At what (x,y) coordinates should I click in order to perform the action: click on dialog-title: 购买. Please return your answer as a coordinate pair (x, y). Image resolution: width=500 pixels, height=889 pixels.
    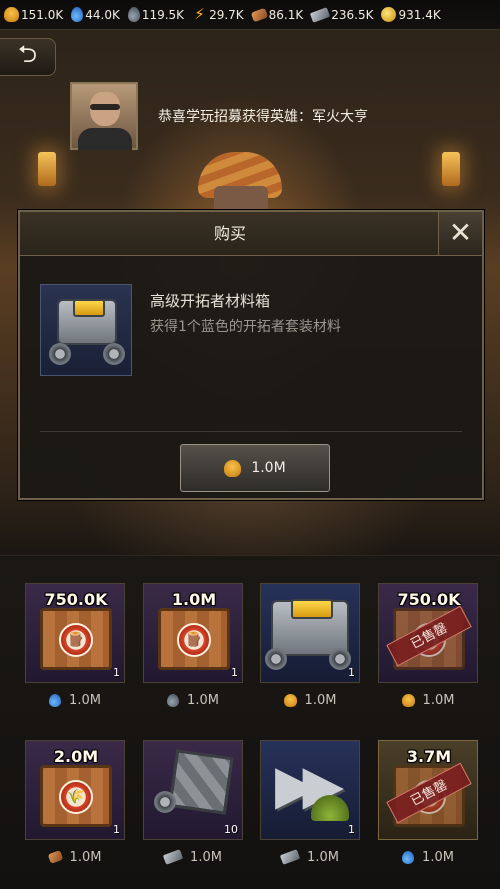
    Looking at the image, I should click on (230, 234).